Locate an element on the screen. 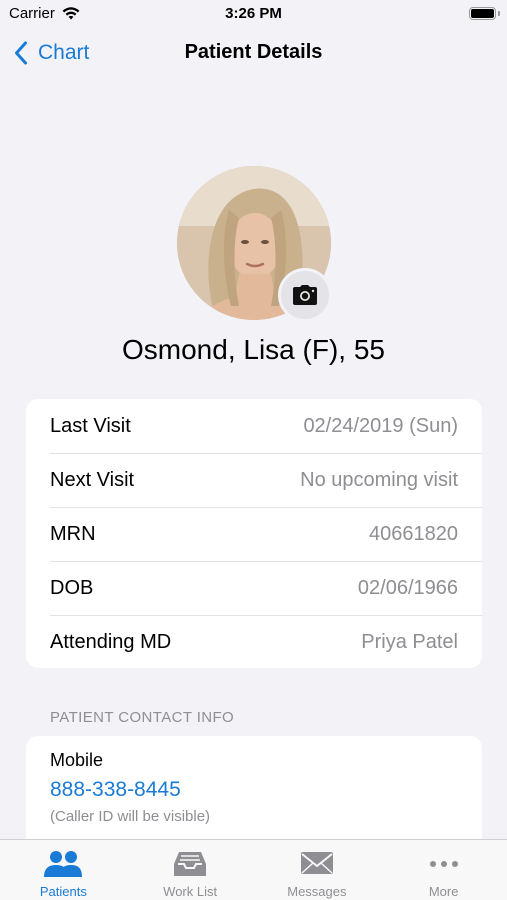 Image resolution: width=507 pixels, height=900 pixels. navigation-bar: Chart Patient Details is located at coordinates (253, 53).